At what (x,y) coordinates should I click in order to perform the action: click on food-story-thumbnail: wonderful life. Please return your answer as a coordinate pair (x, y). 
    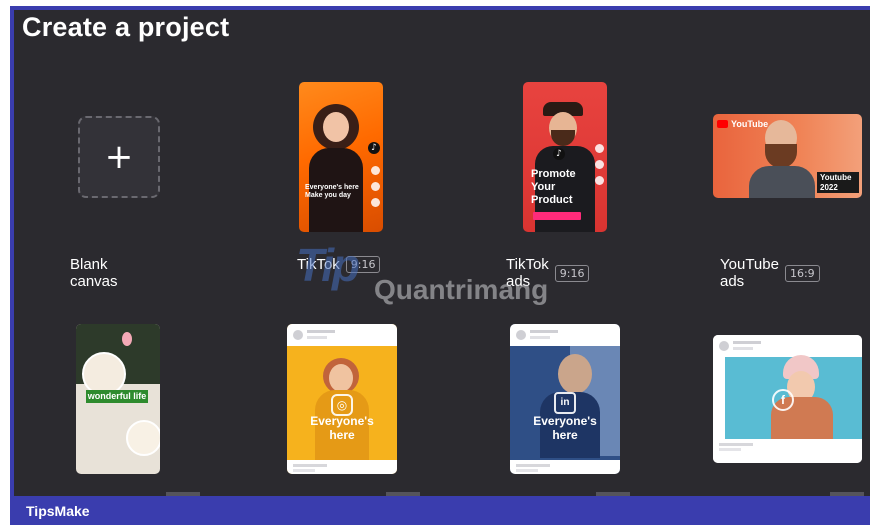
    Looking at the image, I should click on (118, 399).